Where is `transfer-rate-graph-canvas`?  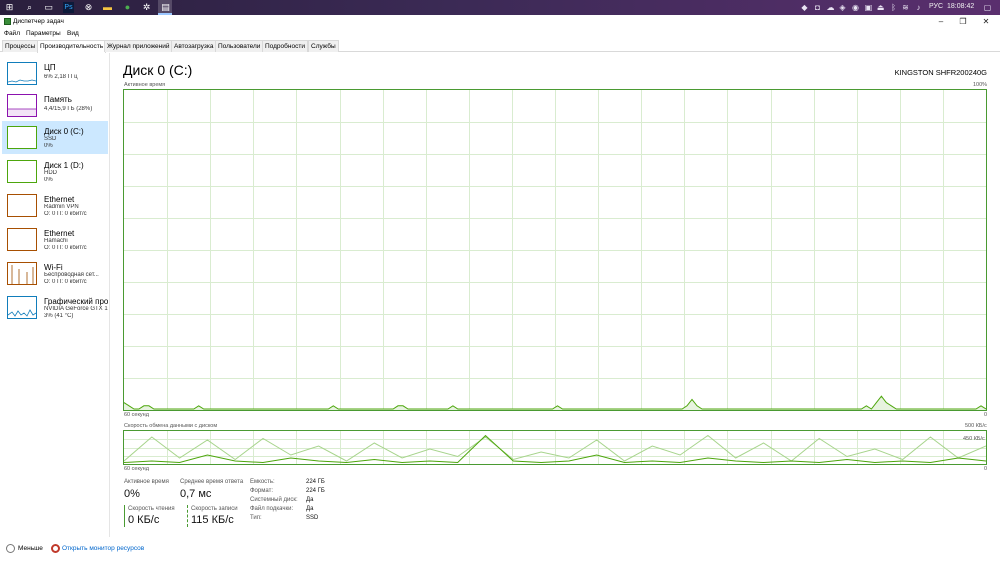 transfer-rate-graph-canvas is located at coordinates (555, 447).